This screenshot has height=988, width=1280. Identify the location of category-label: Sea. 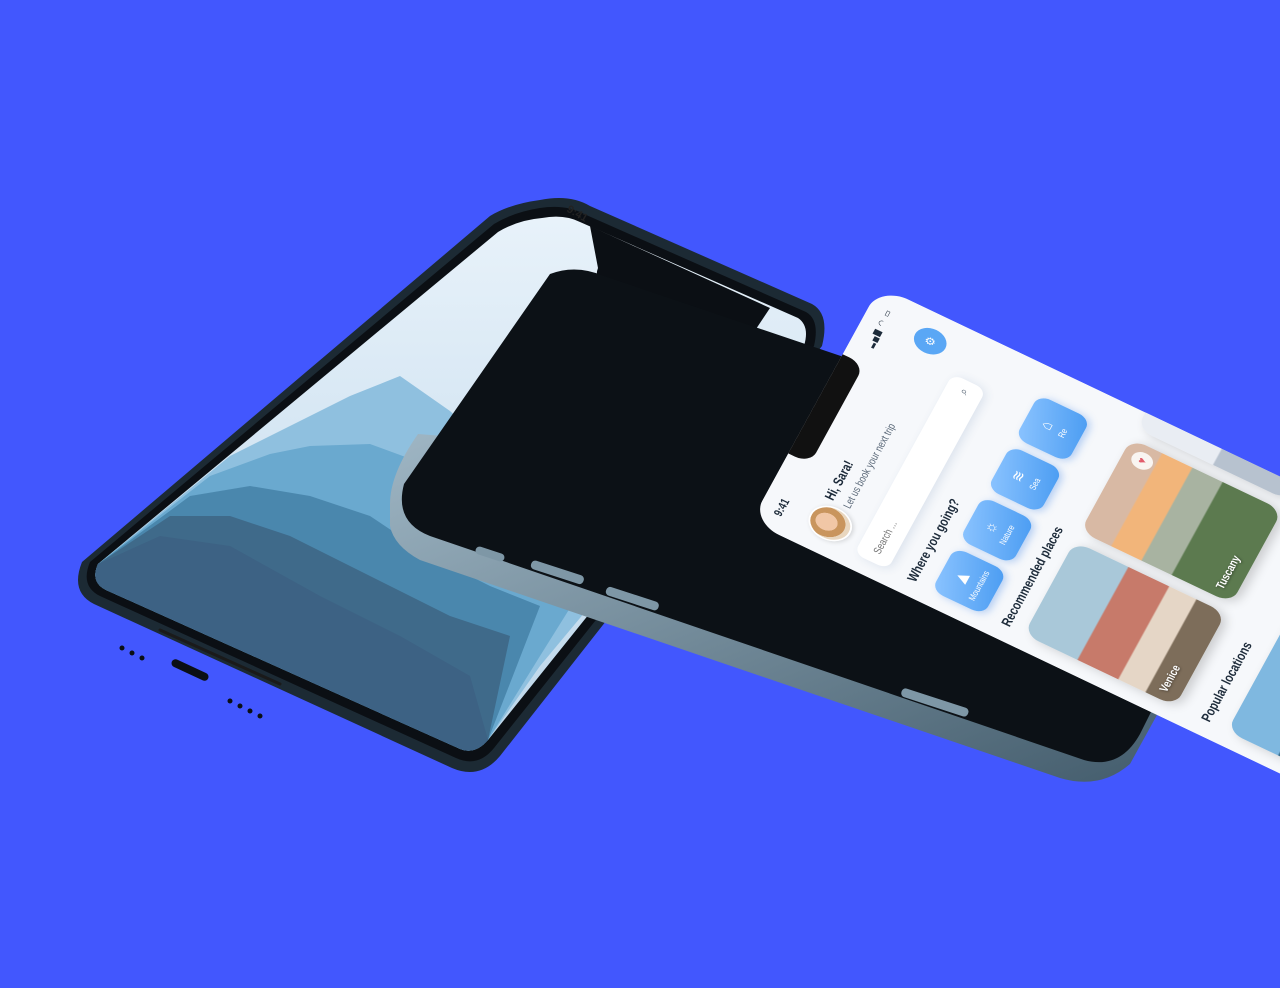
(1035, 484).